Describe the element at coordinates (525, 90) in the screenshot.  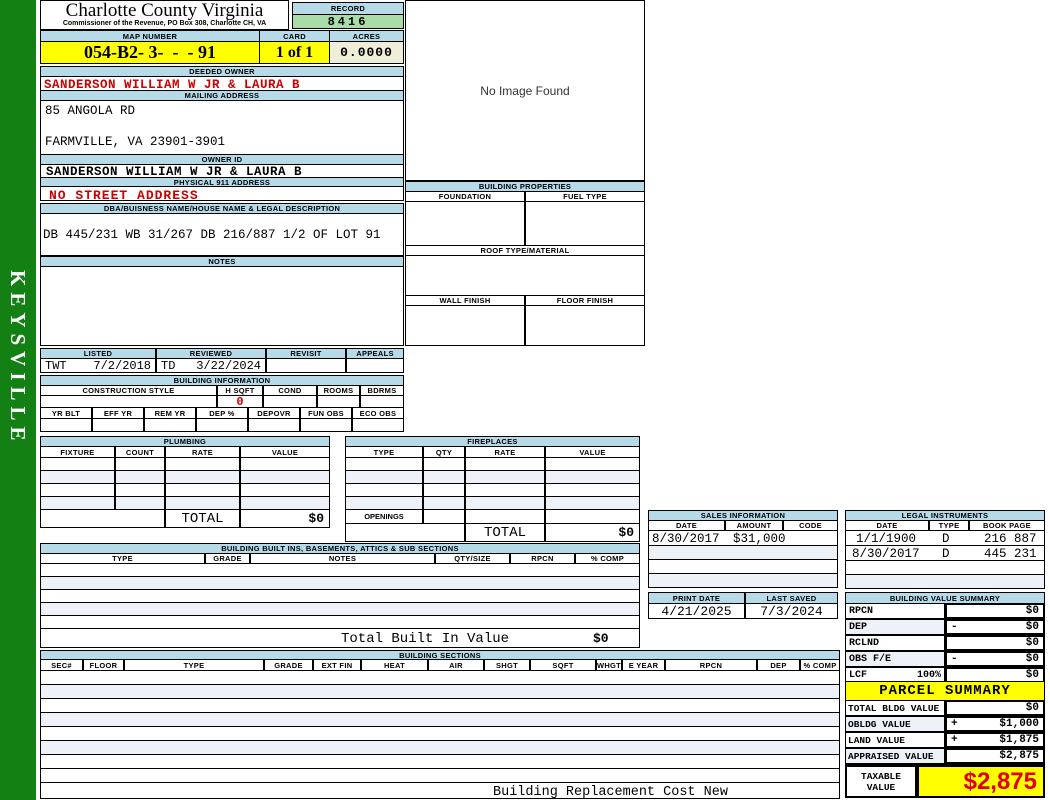
I see `property-photo-placeholder: No Image Found` at that location.